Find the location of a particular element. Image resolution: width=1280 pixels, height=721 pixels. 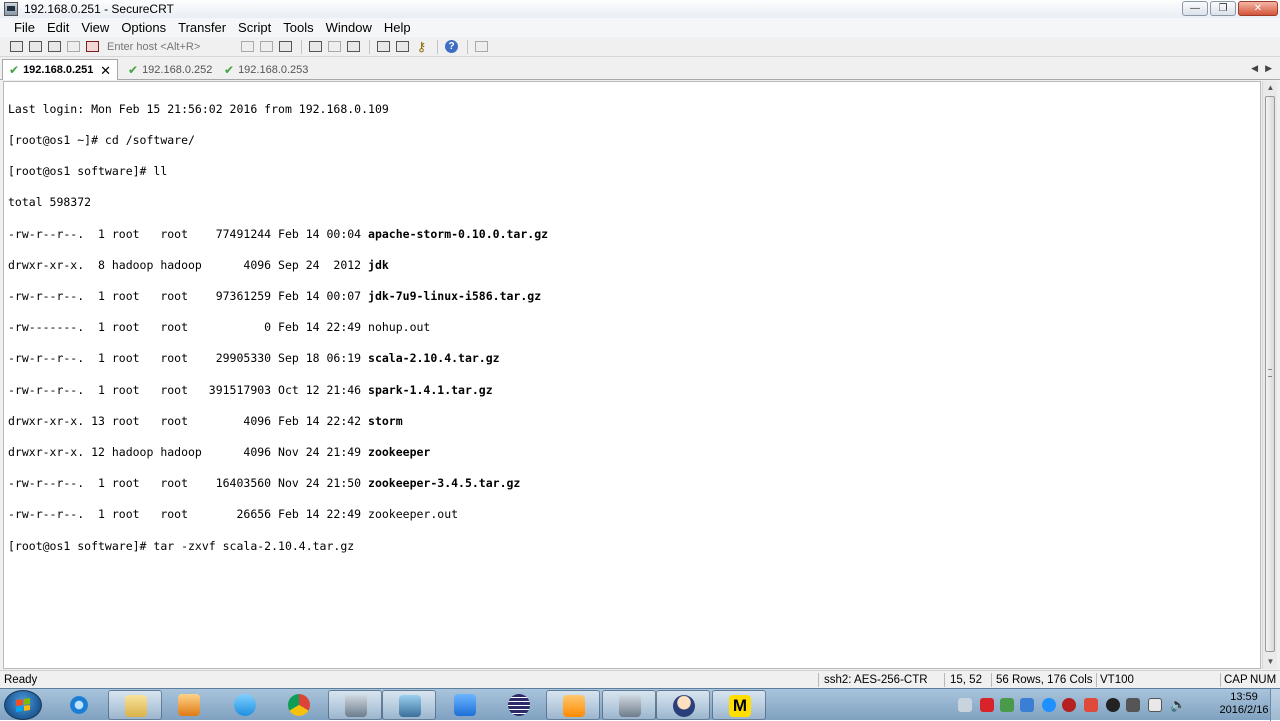

global-options-button is located at coordinates (402, 46).